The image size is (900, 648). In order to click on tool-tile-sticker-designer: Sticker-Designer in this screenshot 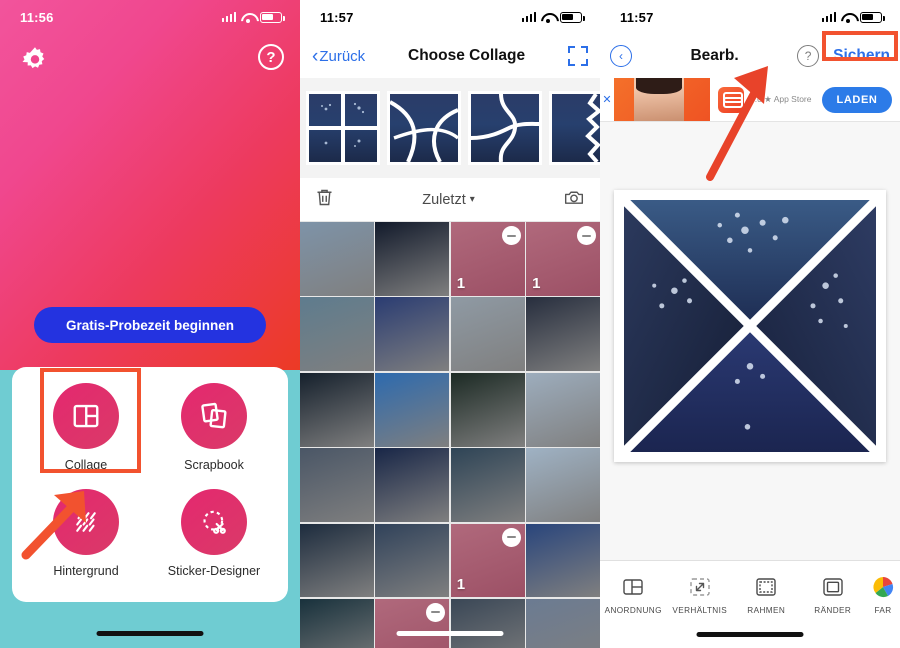, I will do `click(214, 541)`.